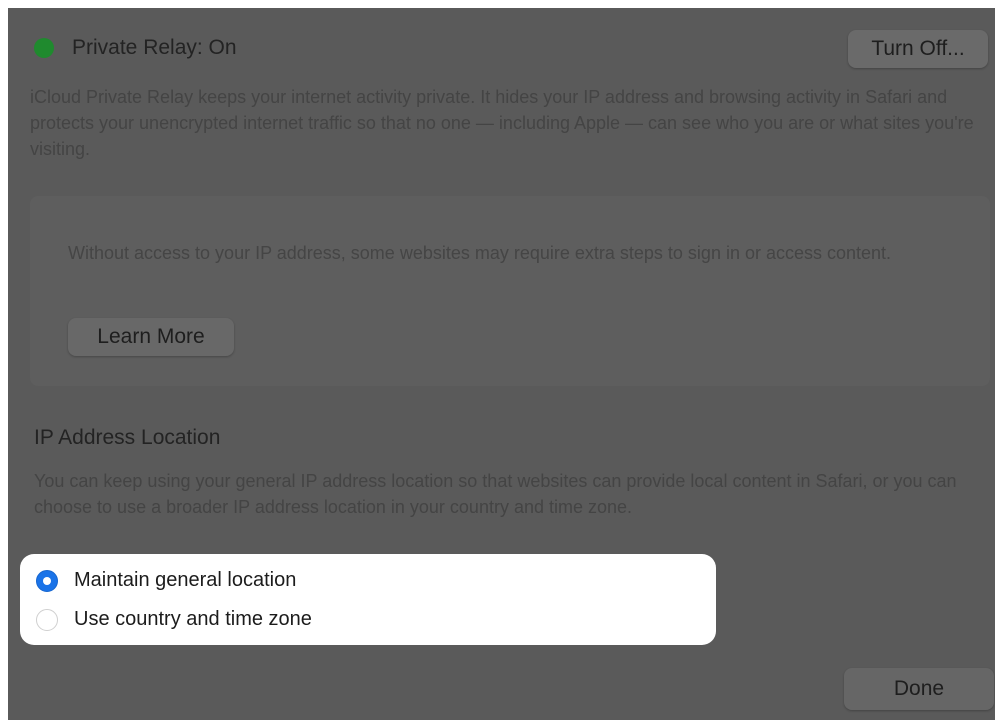 The image size is (995, 720). What do you see at coordinates (919, 689) in the screenshot?
I see `done-button: Done` at bounding box center [919, 689].